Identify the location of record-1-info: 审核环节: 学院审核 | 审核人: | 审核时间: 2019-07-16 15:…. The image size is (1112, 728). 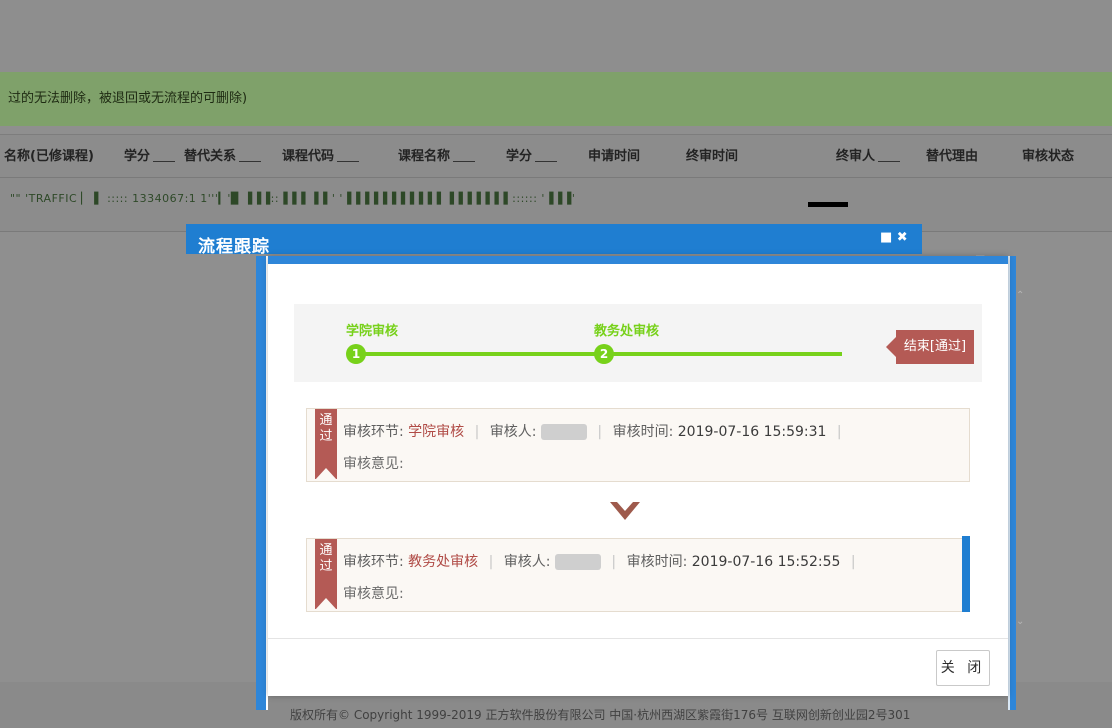
(595, 431).